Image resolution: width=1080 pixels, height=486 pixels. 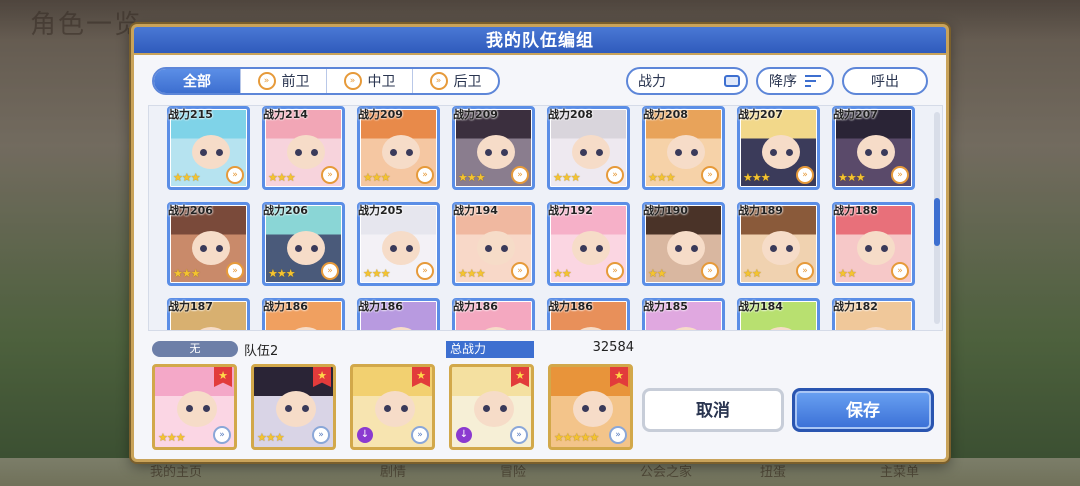 What do you see at coordinates (197, 81) in the screenshot?
I see `filter-tab-all: 全部` at bounding box center [197, 81].